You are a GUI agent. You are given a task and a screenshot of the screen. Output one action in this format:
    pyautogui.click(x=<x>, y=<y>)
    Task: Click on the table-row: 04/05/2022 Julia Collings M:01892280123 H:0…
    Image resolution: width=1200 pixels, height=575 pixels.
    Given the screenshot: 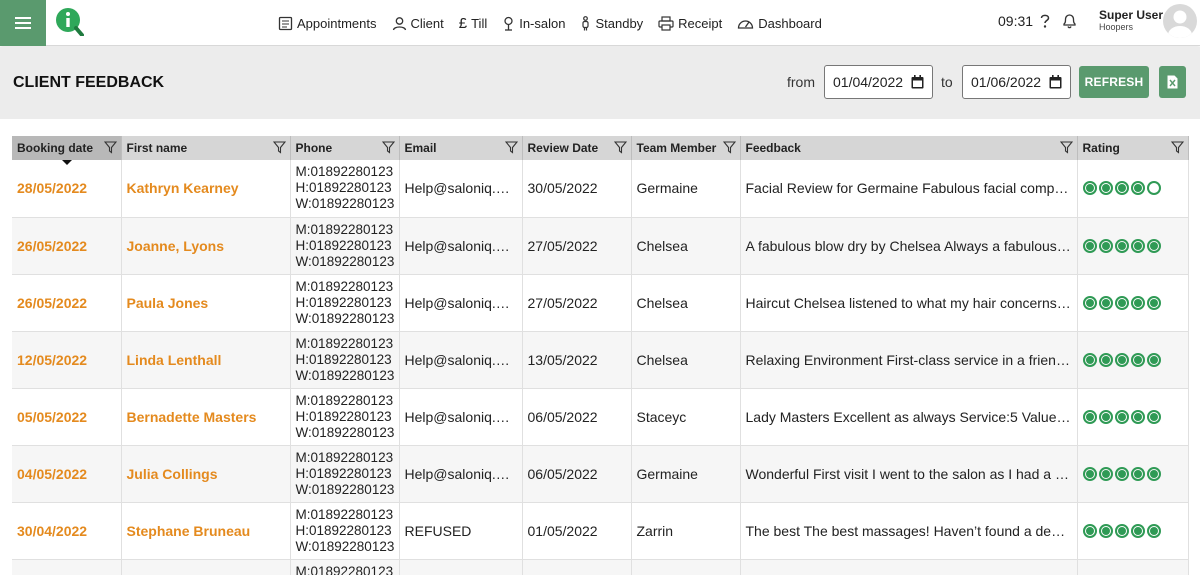 What is the action you would take?
    pyautogui.click(x=600, y=474)
    